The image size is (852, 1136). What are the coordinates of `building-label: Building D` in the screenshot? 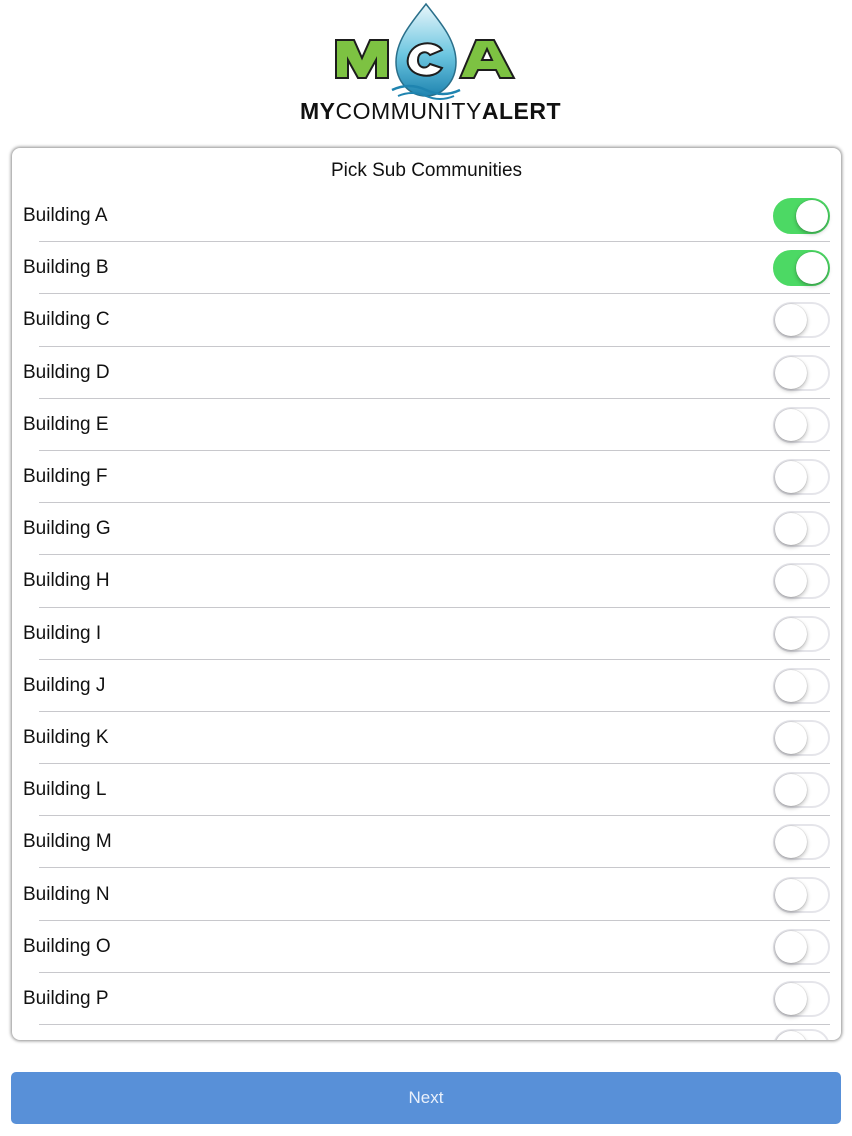 It's located at (66, 372).